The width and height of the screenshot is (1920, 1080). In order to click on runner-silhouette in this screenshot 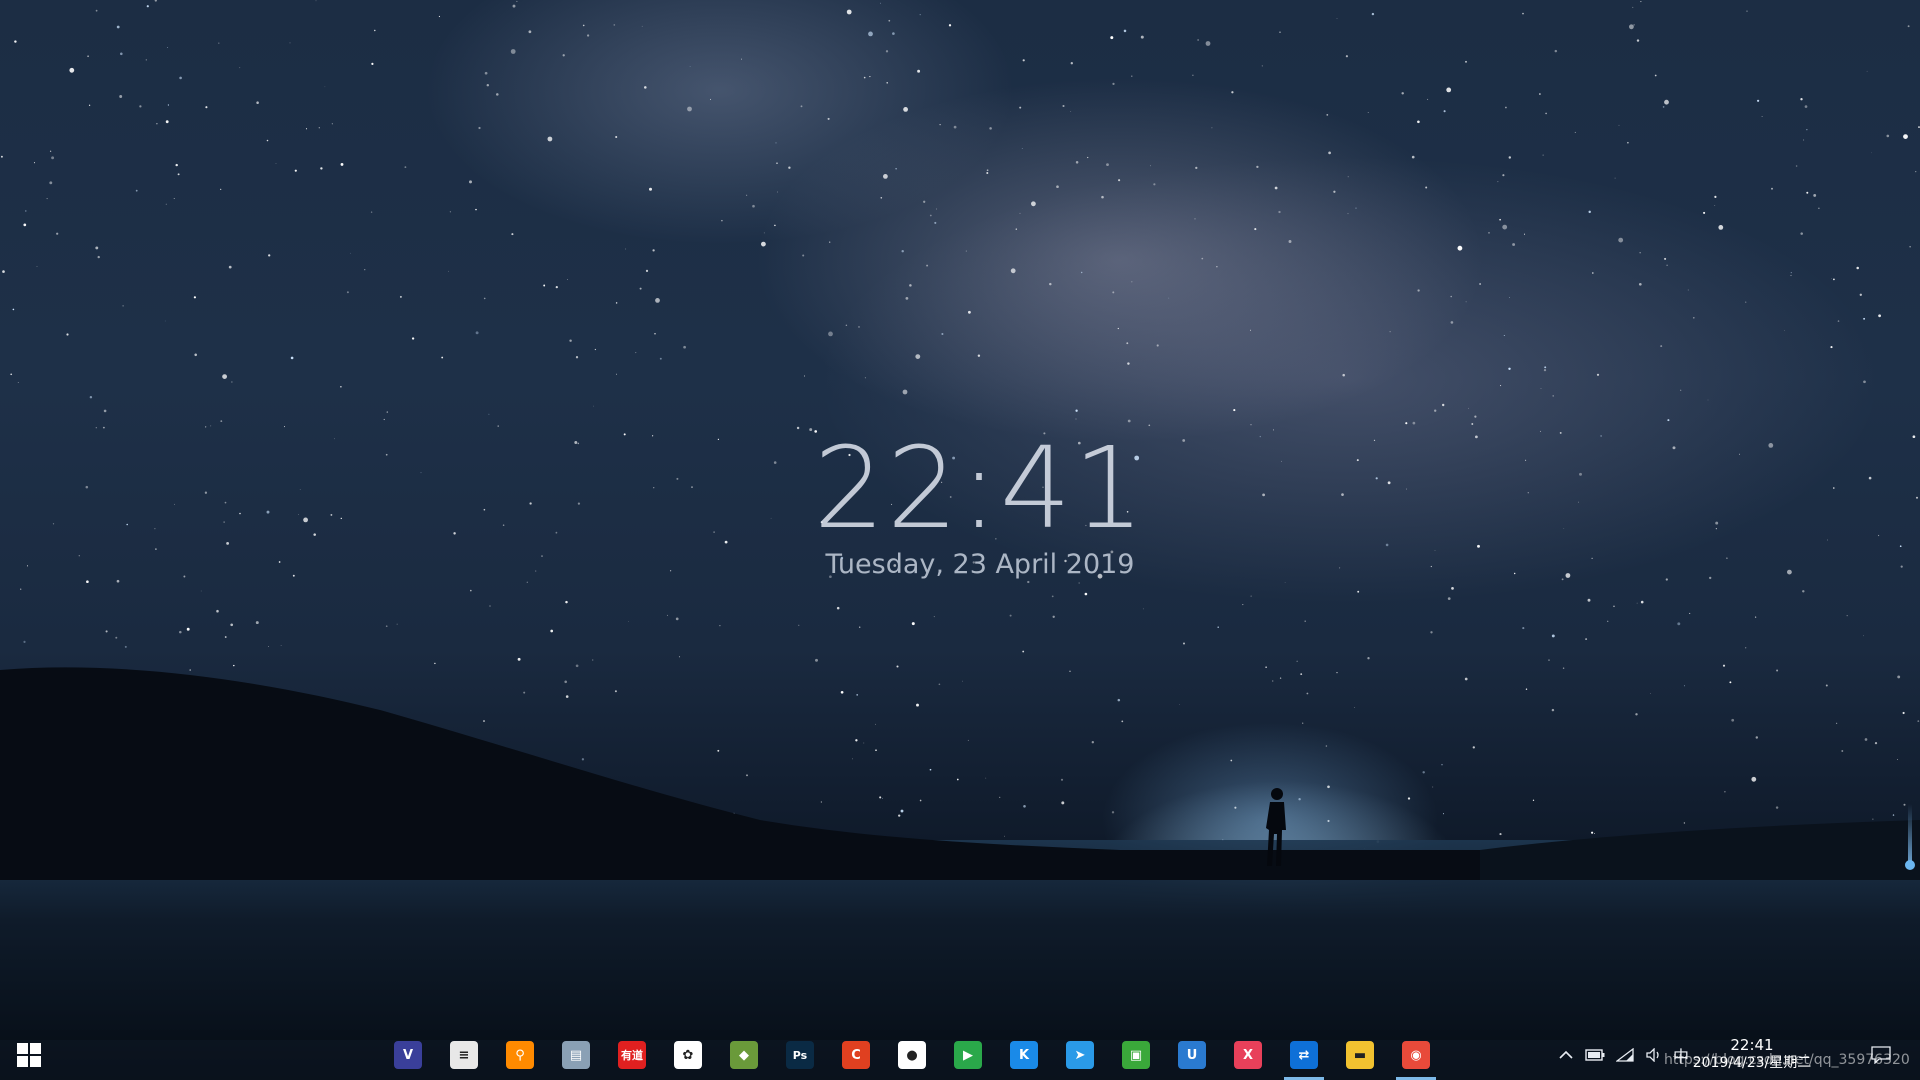, I will do `click(1276, 827)`.